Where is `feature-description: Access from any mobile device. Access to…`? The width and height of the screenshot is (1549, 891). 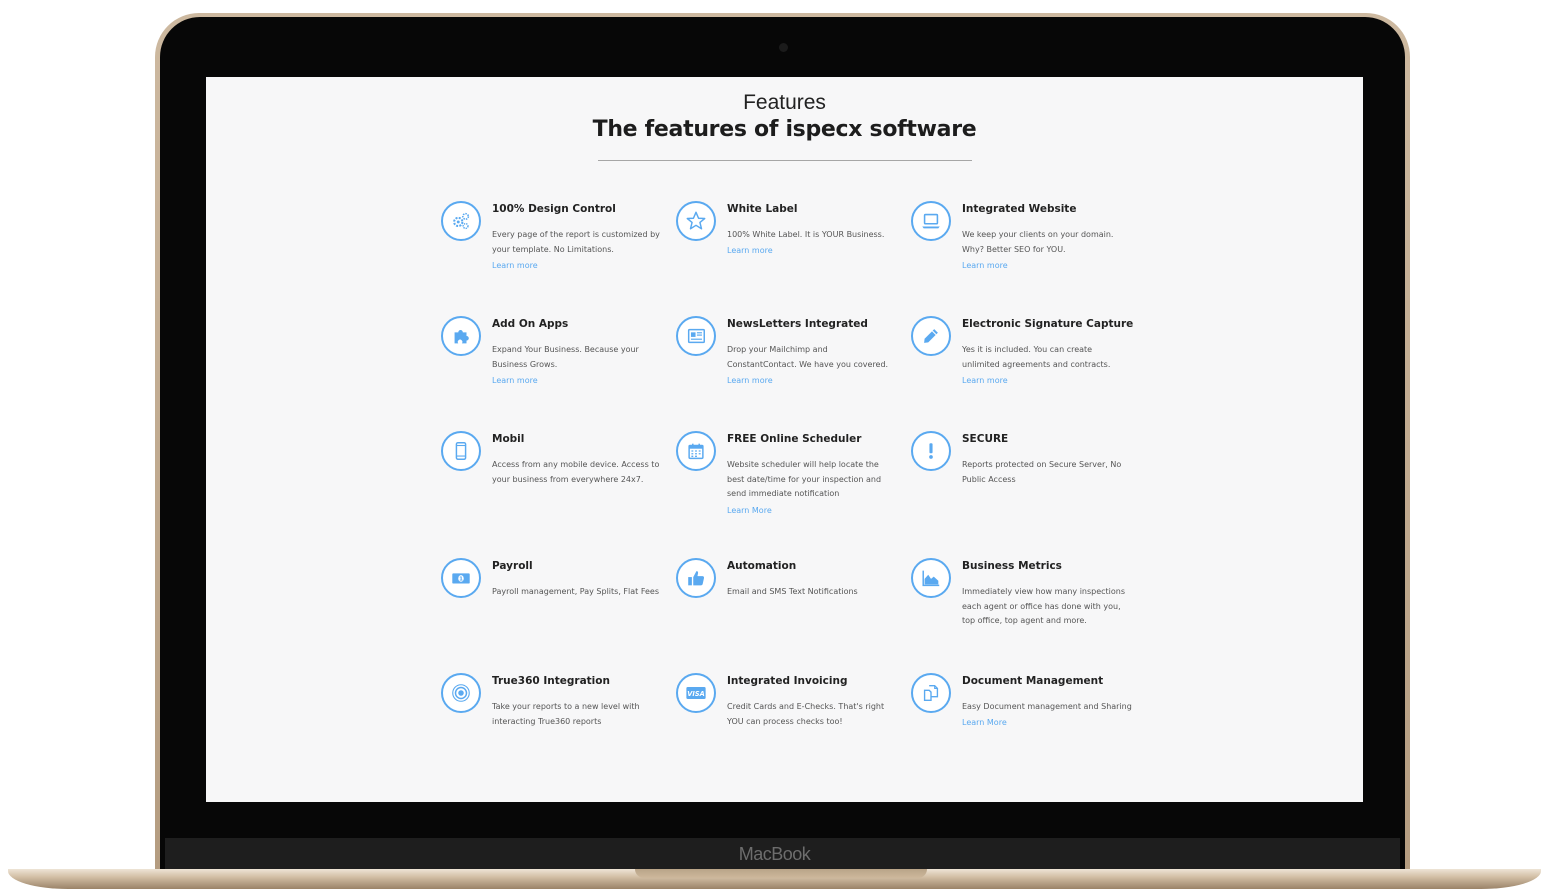
feature-description: Access from any mobile device. Access to… is located at coordinates (576, 472).